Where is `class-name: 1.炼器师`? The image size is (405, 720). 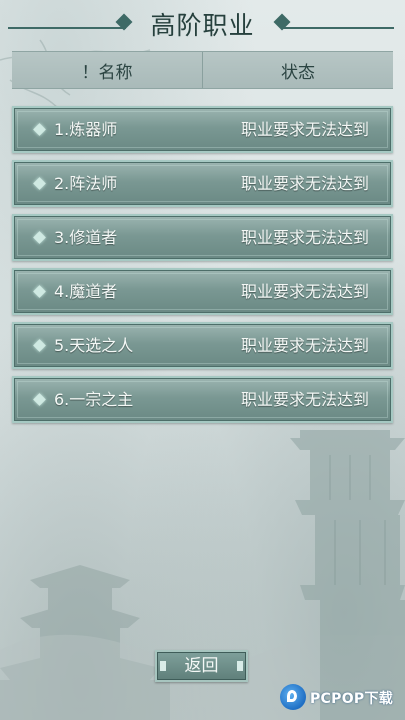
class-name: 1.炼器师 is located at coordinates (86, 129).